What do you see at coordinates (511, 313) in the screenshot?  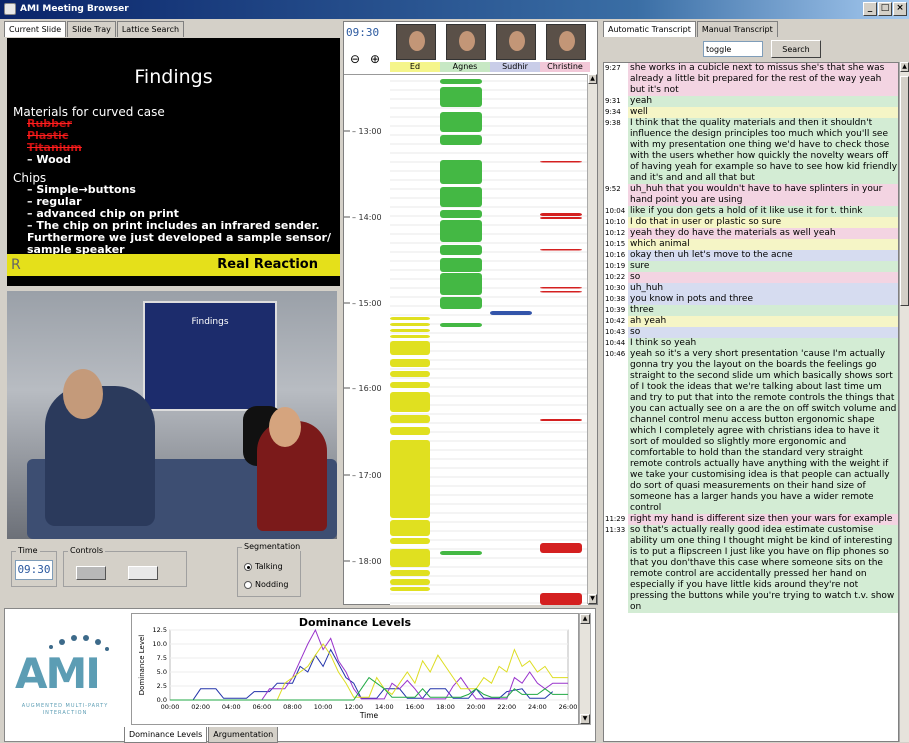 I see `segment-sudhir` at bounding box center [511, 313].